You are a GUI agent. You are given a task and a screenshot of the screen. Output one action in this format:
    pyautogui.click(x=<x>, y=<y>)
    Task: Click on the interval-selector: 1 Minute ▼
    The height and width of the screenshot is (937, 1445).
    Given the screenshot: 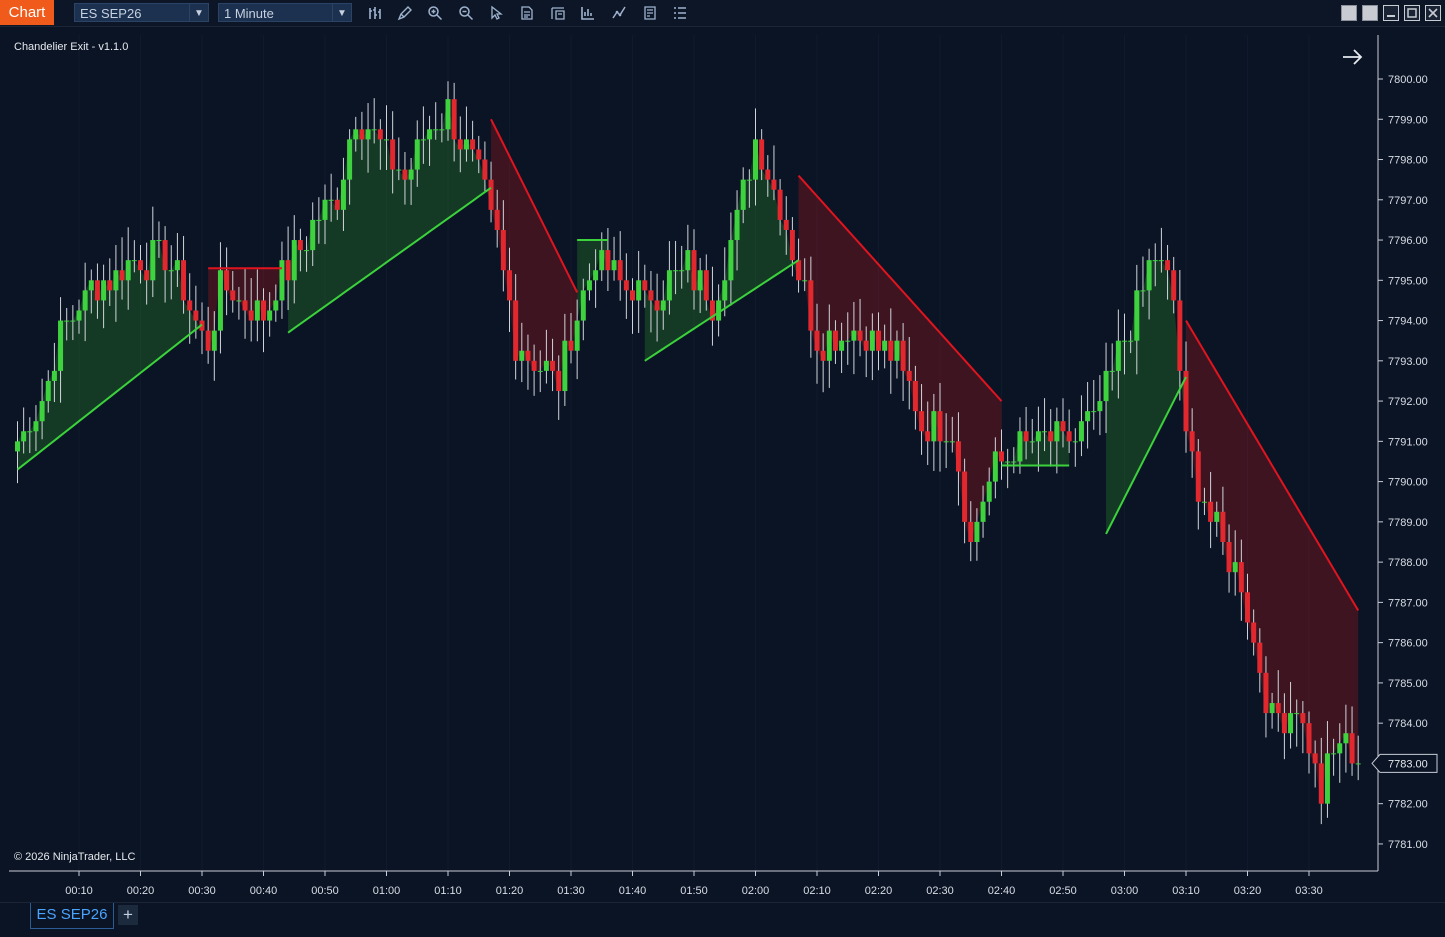 What is the action you would take?
    pyautogui.click(x=285, y=12)
    